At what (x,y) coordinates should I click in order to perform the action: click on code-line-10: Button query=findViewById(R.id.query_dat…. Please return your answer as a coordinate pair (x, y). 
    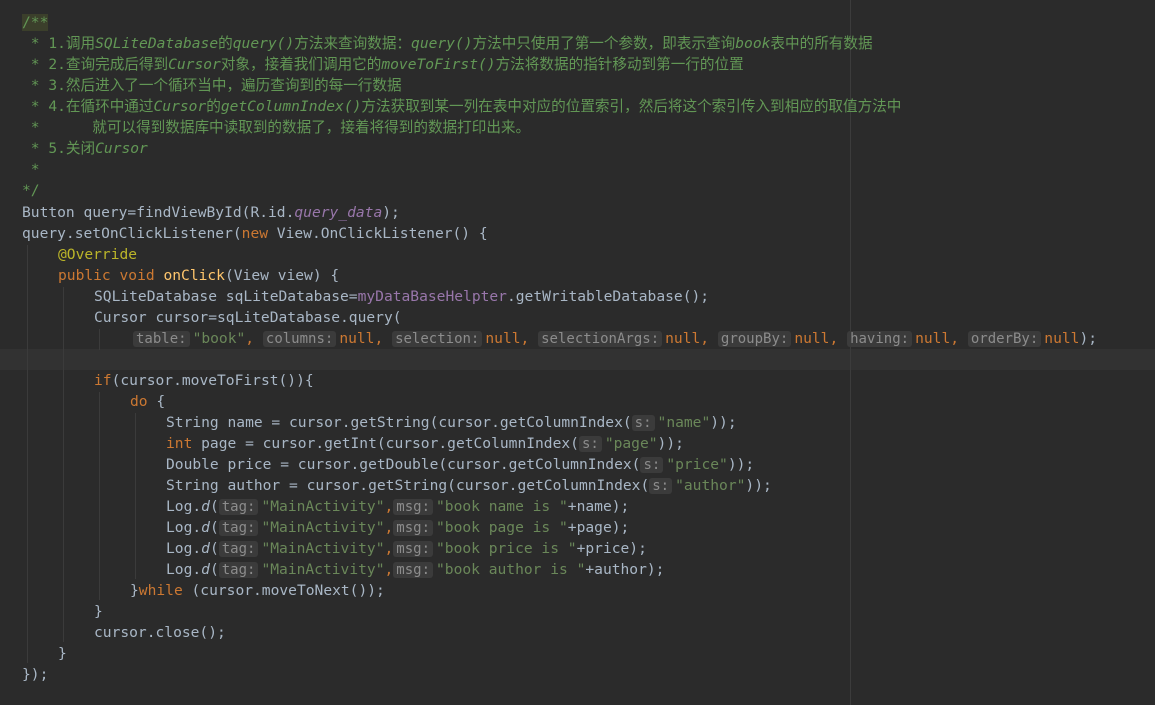
    Looking at the image, I should click on (211, 212).